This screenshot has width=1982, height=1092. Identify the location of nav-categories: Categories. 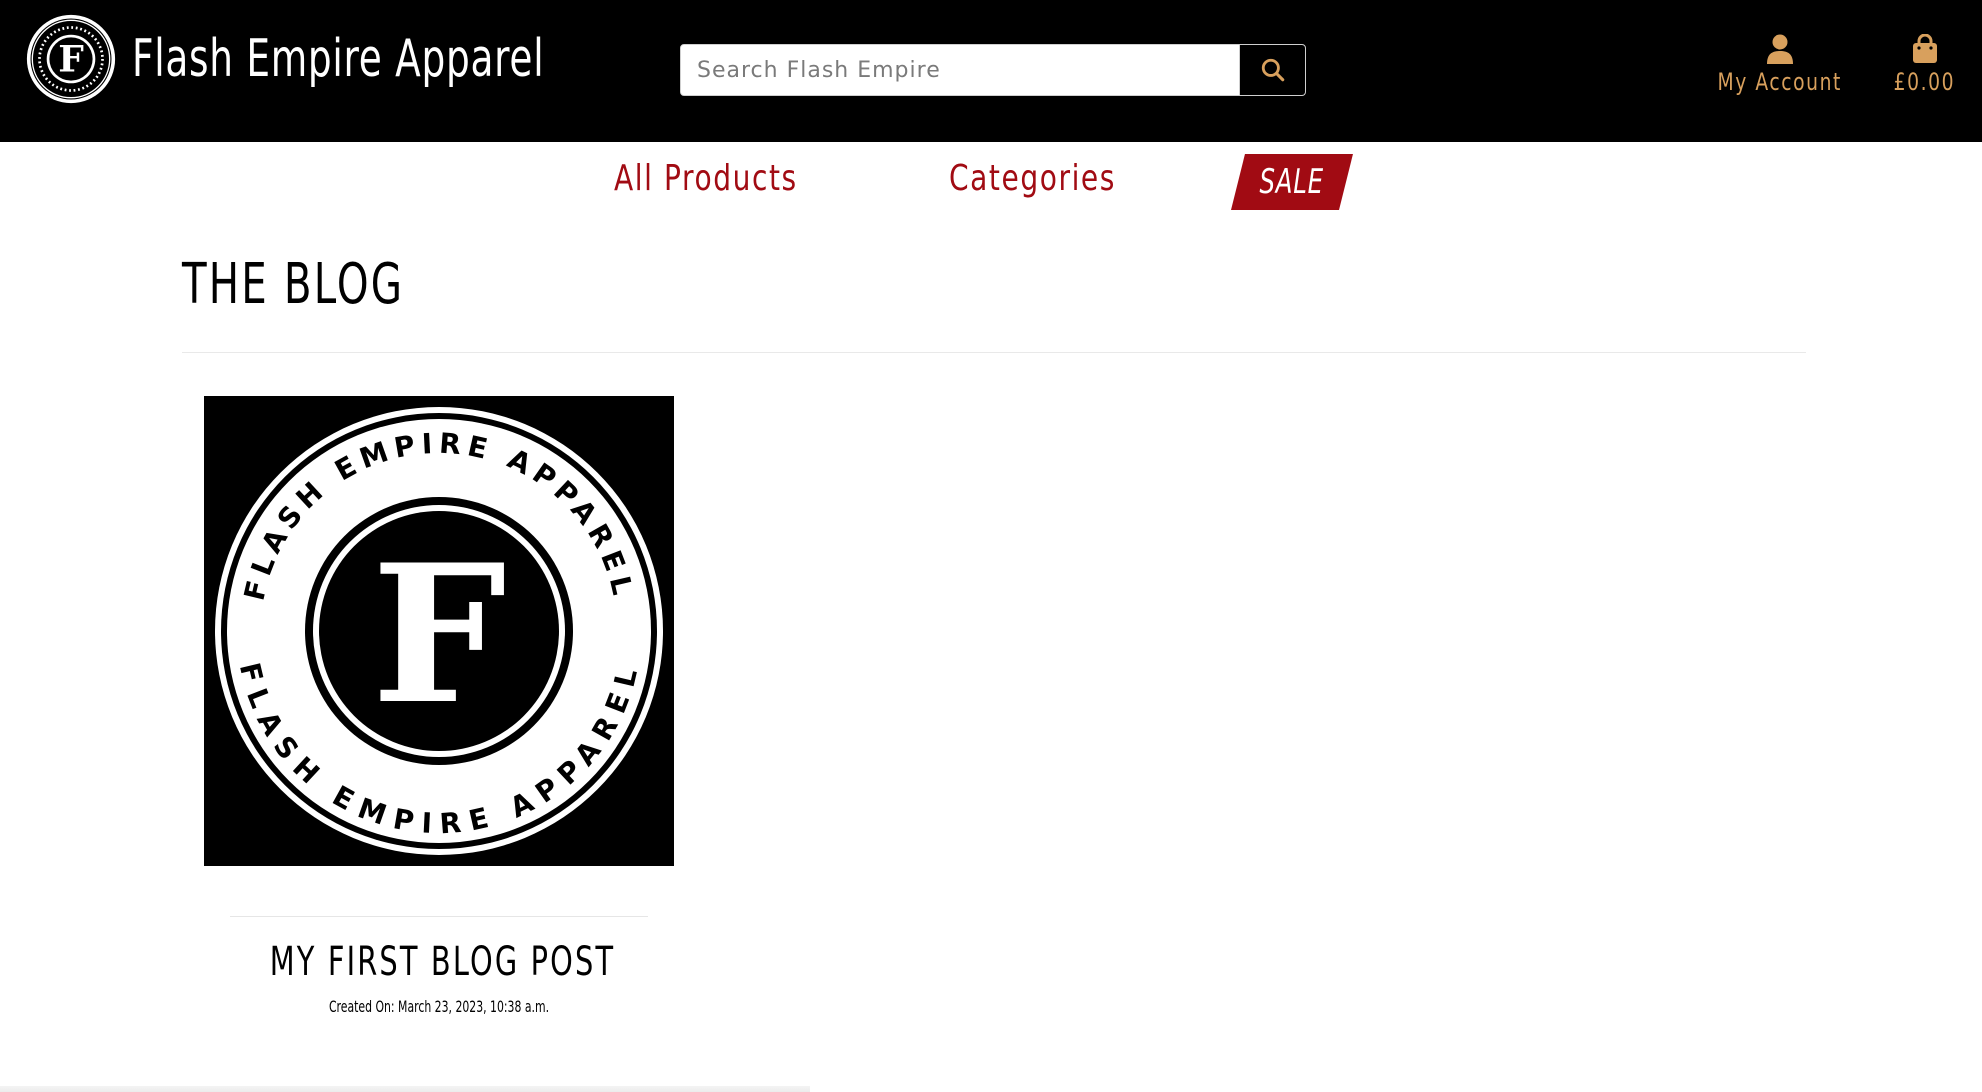
(1032, 178).